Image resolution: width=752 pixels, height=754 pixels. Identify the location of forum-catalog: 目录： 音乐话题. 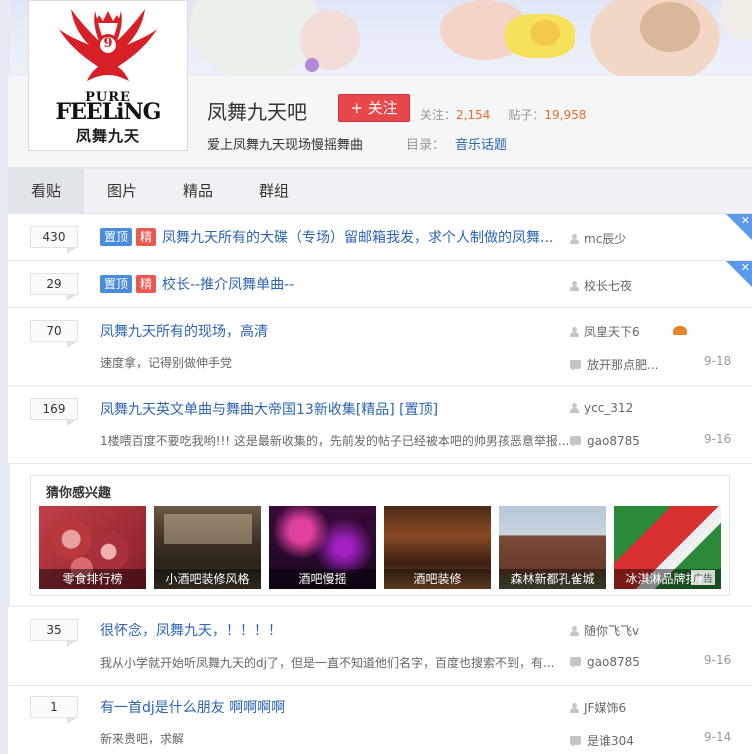
(456, 143).